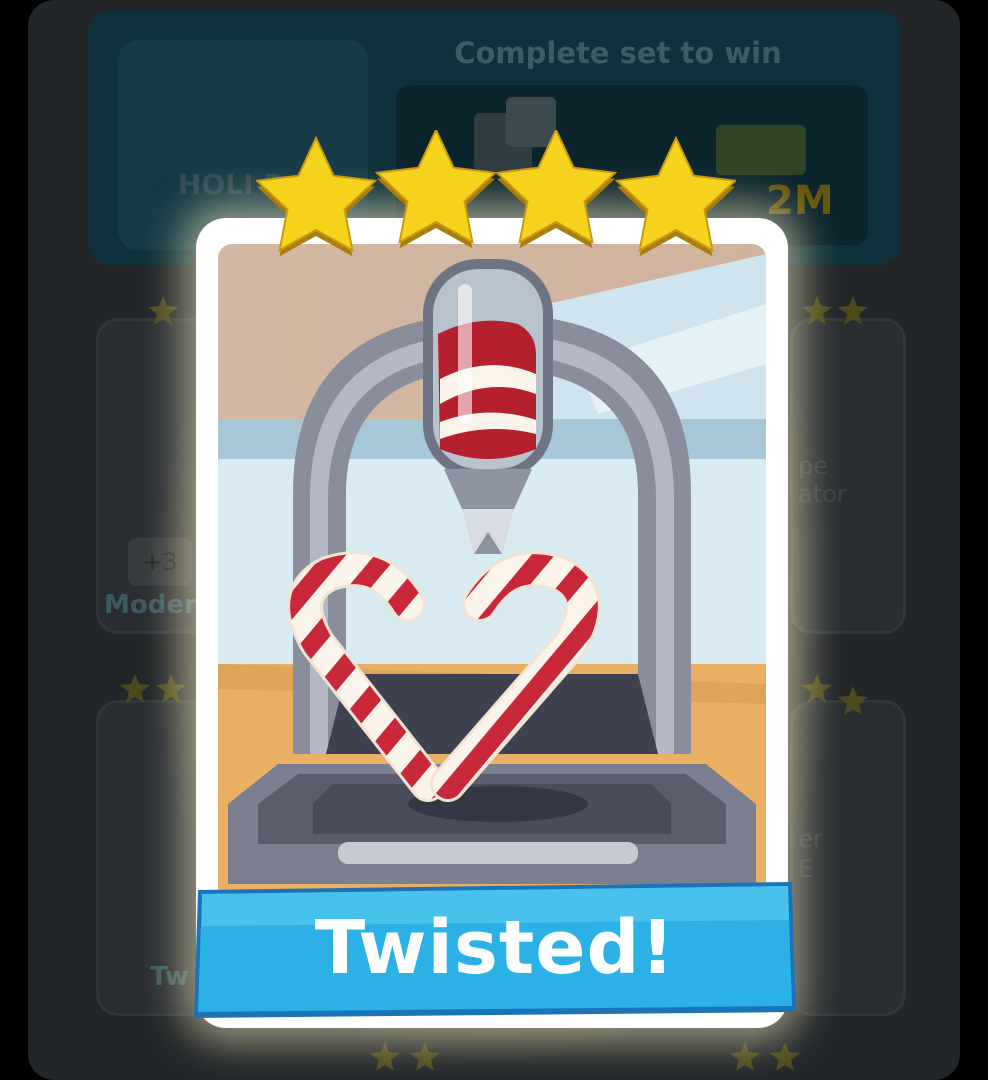 The width and height of the screenshot is (988, 1080). I want to click on card-name: Twisted!, so click(495, 948).